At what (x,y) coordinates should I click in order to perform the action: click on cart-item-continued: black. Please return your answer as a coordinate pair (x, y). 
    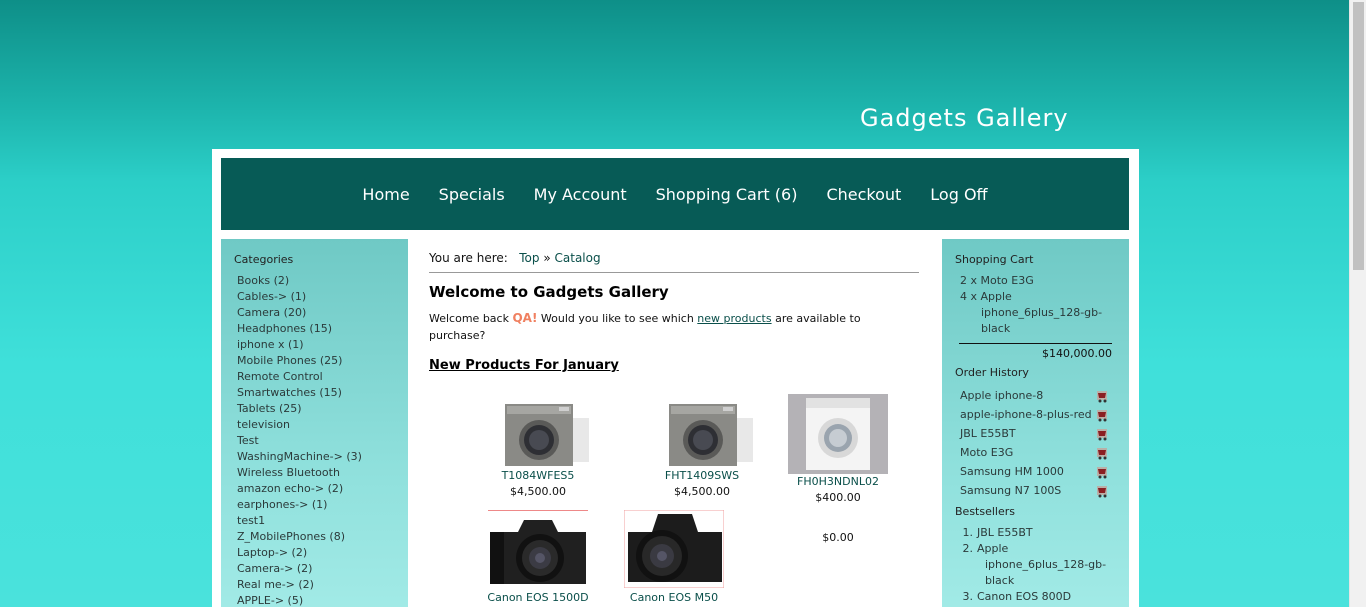
    Looking at the image, I should click on (1042, 329).